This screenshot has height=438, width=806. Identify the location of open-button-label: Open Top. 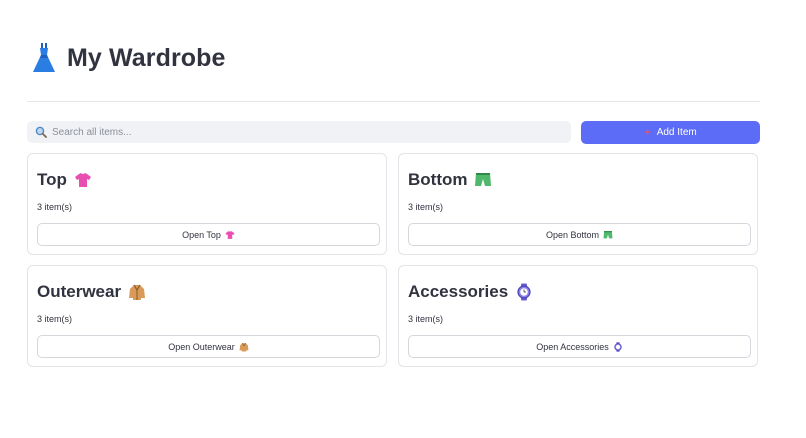
(201, 234).